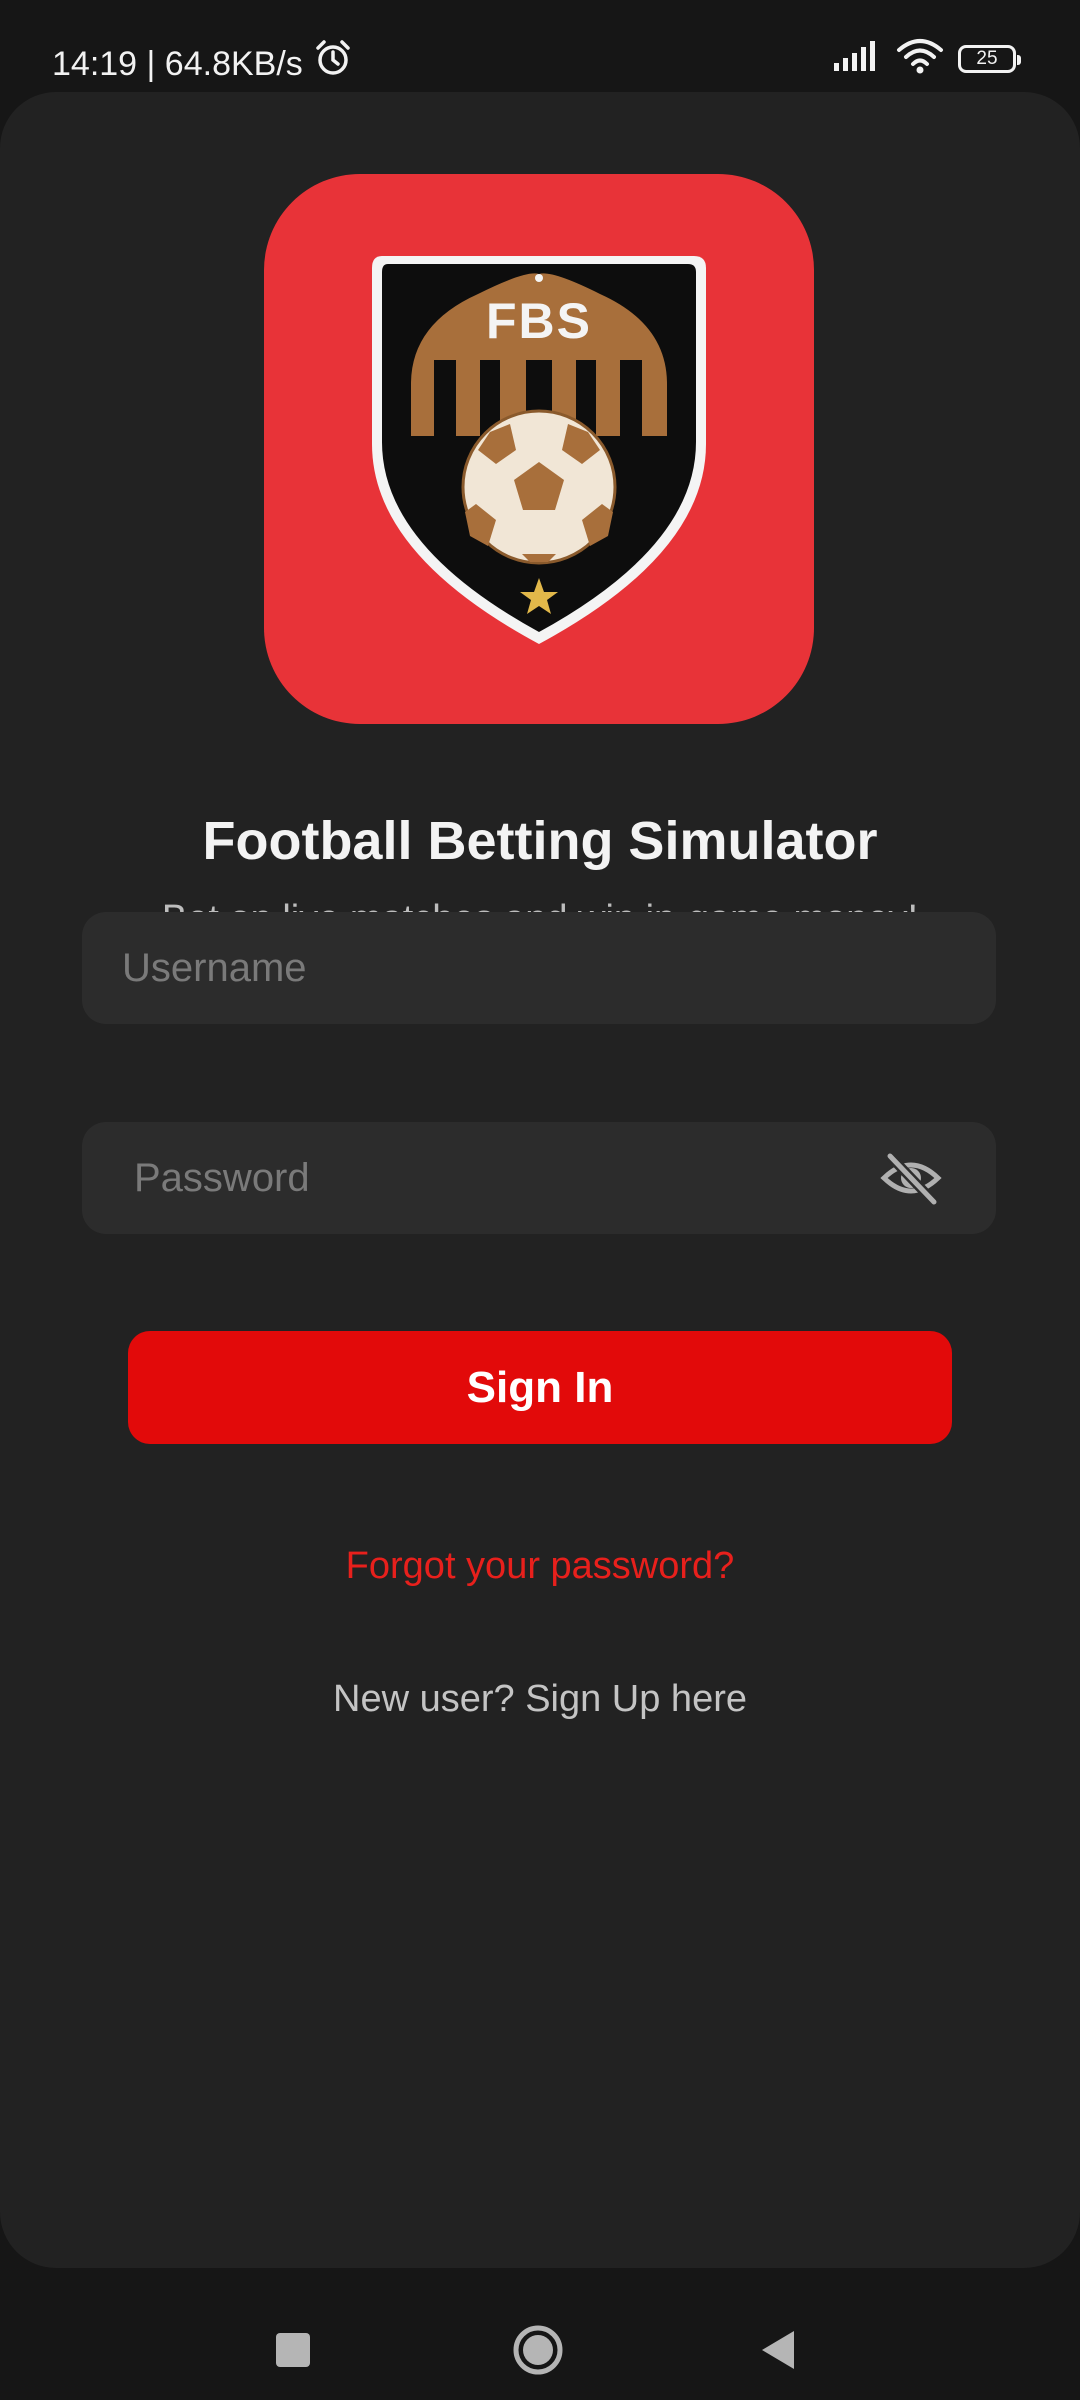  I want to click on navigation-bar, so click(540, 2334).